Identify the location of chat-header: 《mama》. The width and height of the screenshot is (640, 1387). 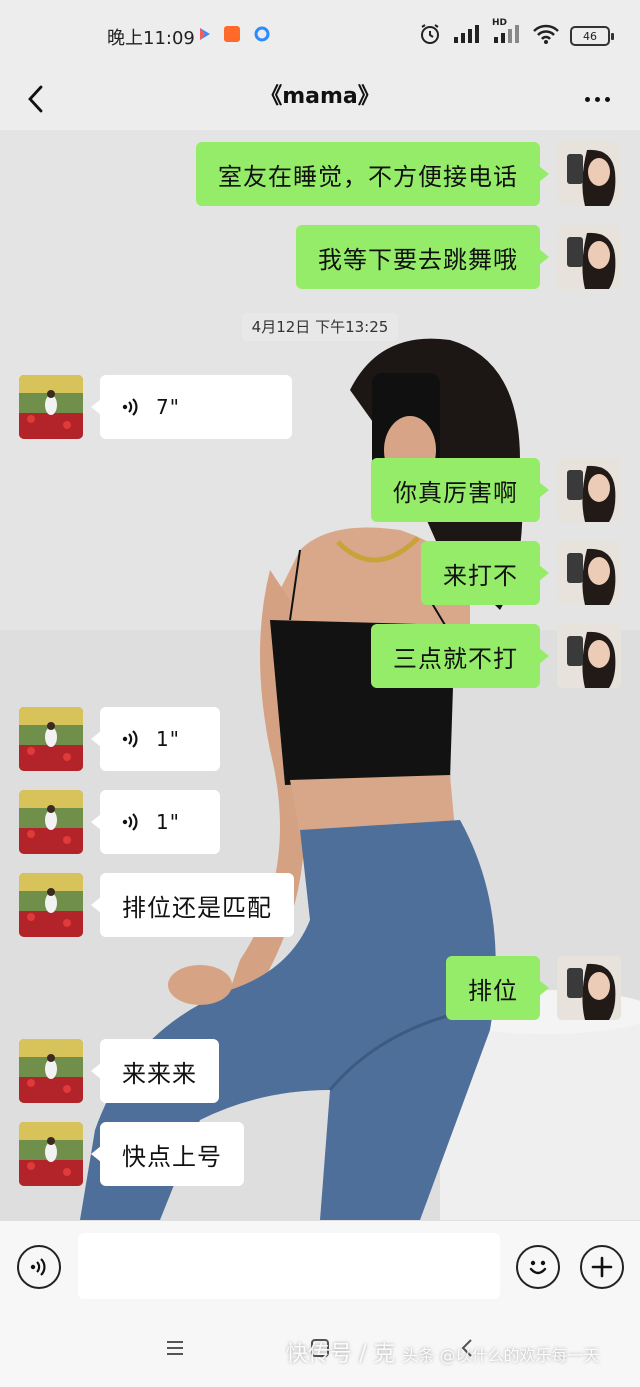
(320, 99).